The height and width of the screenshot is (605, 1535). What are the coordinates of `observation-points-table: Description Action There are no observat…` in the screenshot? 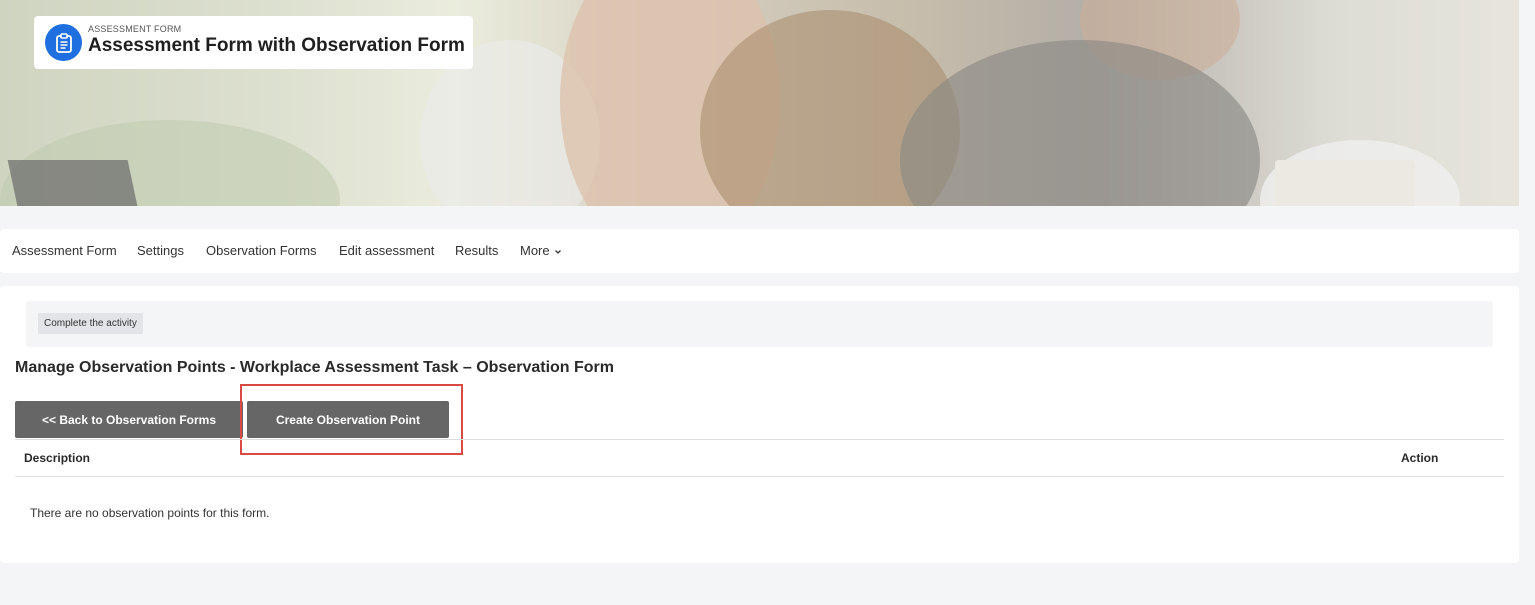 It's located at (759, 479).